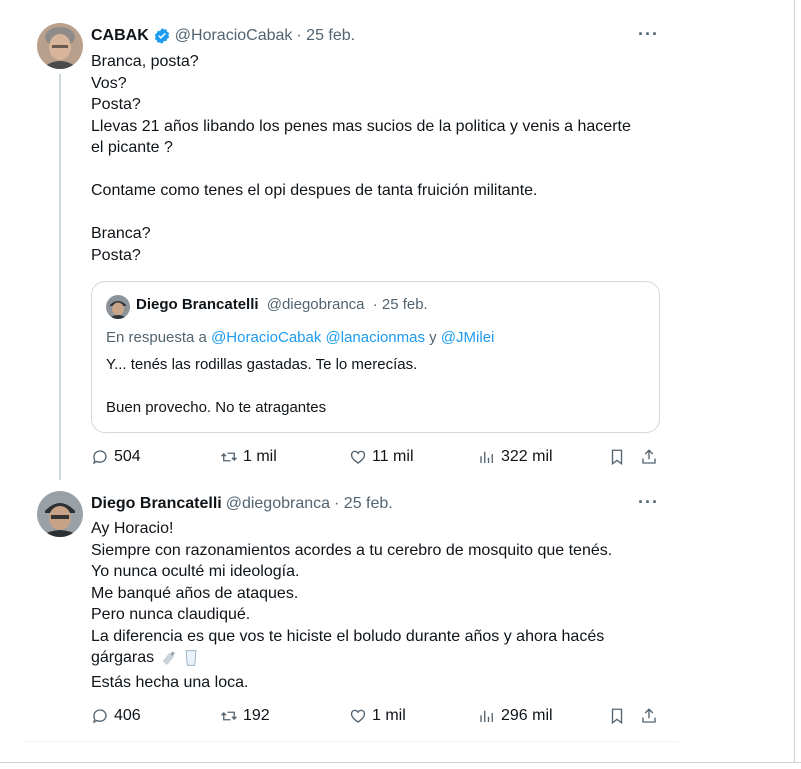 The height and width of the screenshot is (769, 801). I want to click on reply-count: 504, so click(127, 456).